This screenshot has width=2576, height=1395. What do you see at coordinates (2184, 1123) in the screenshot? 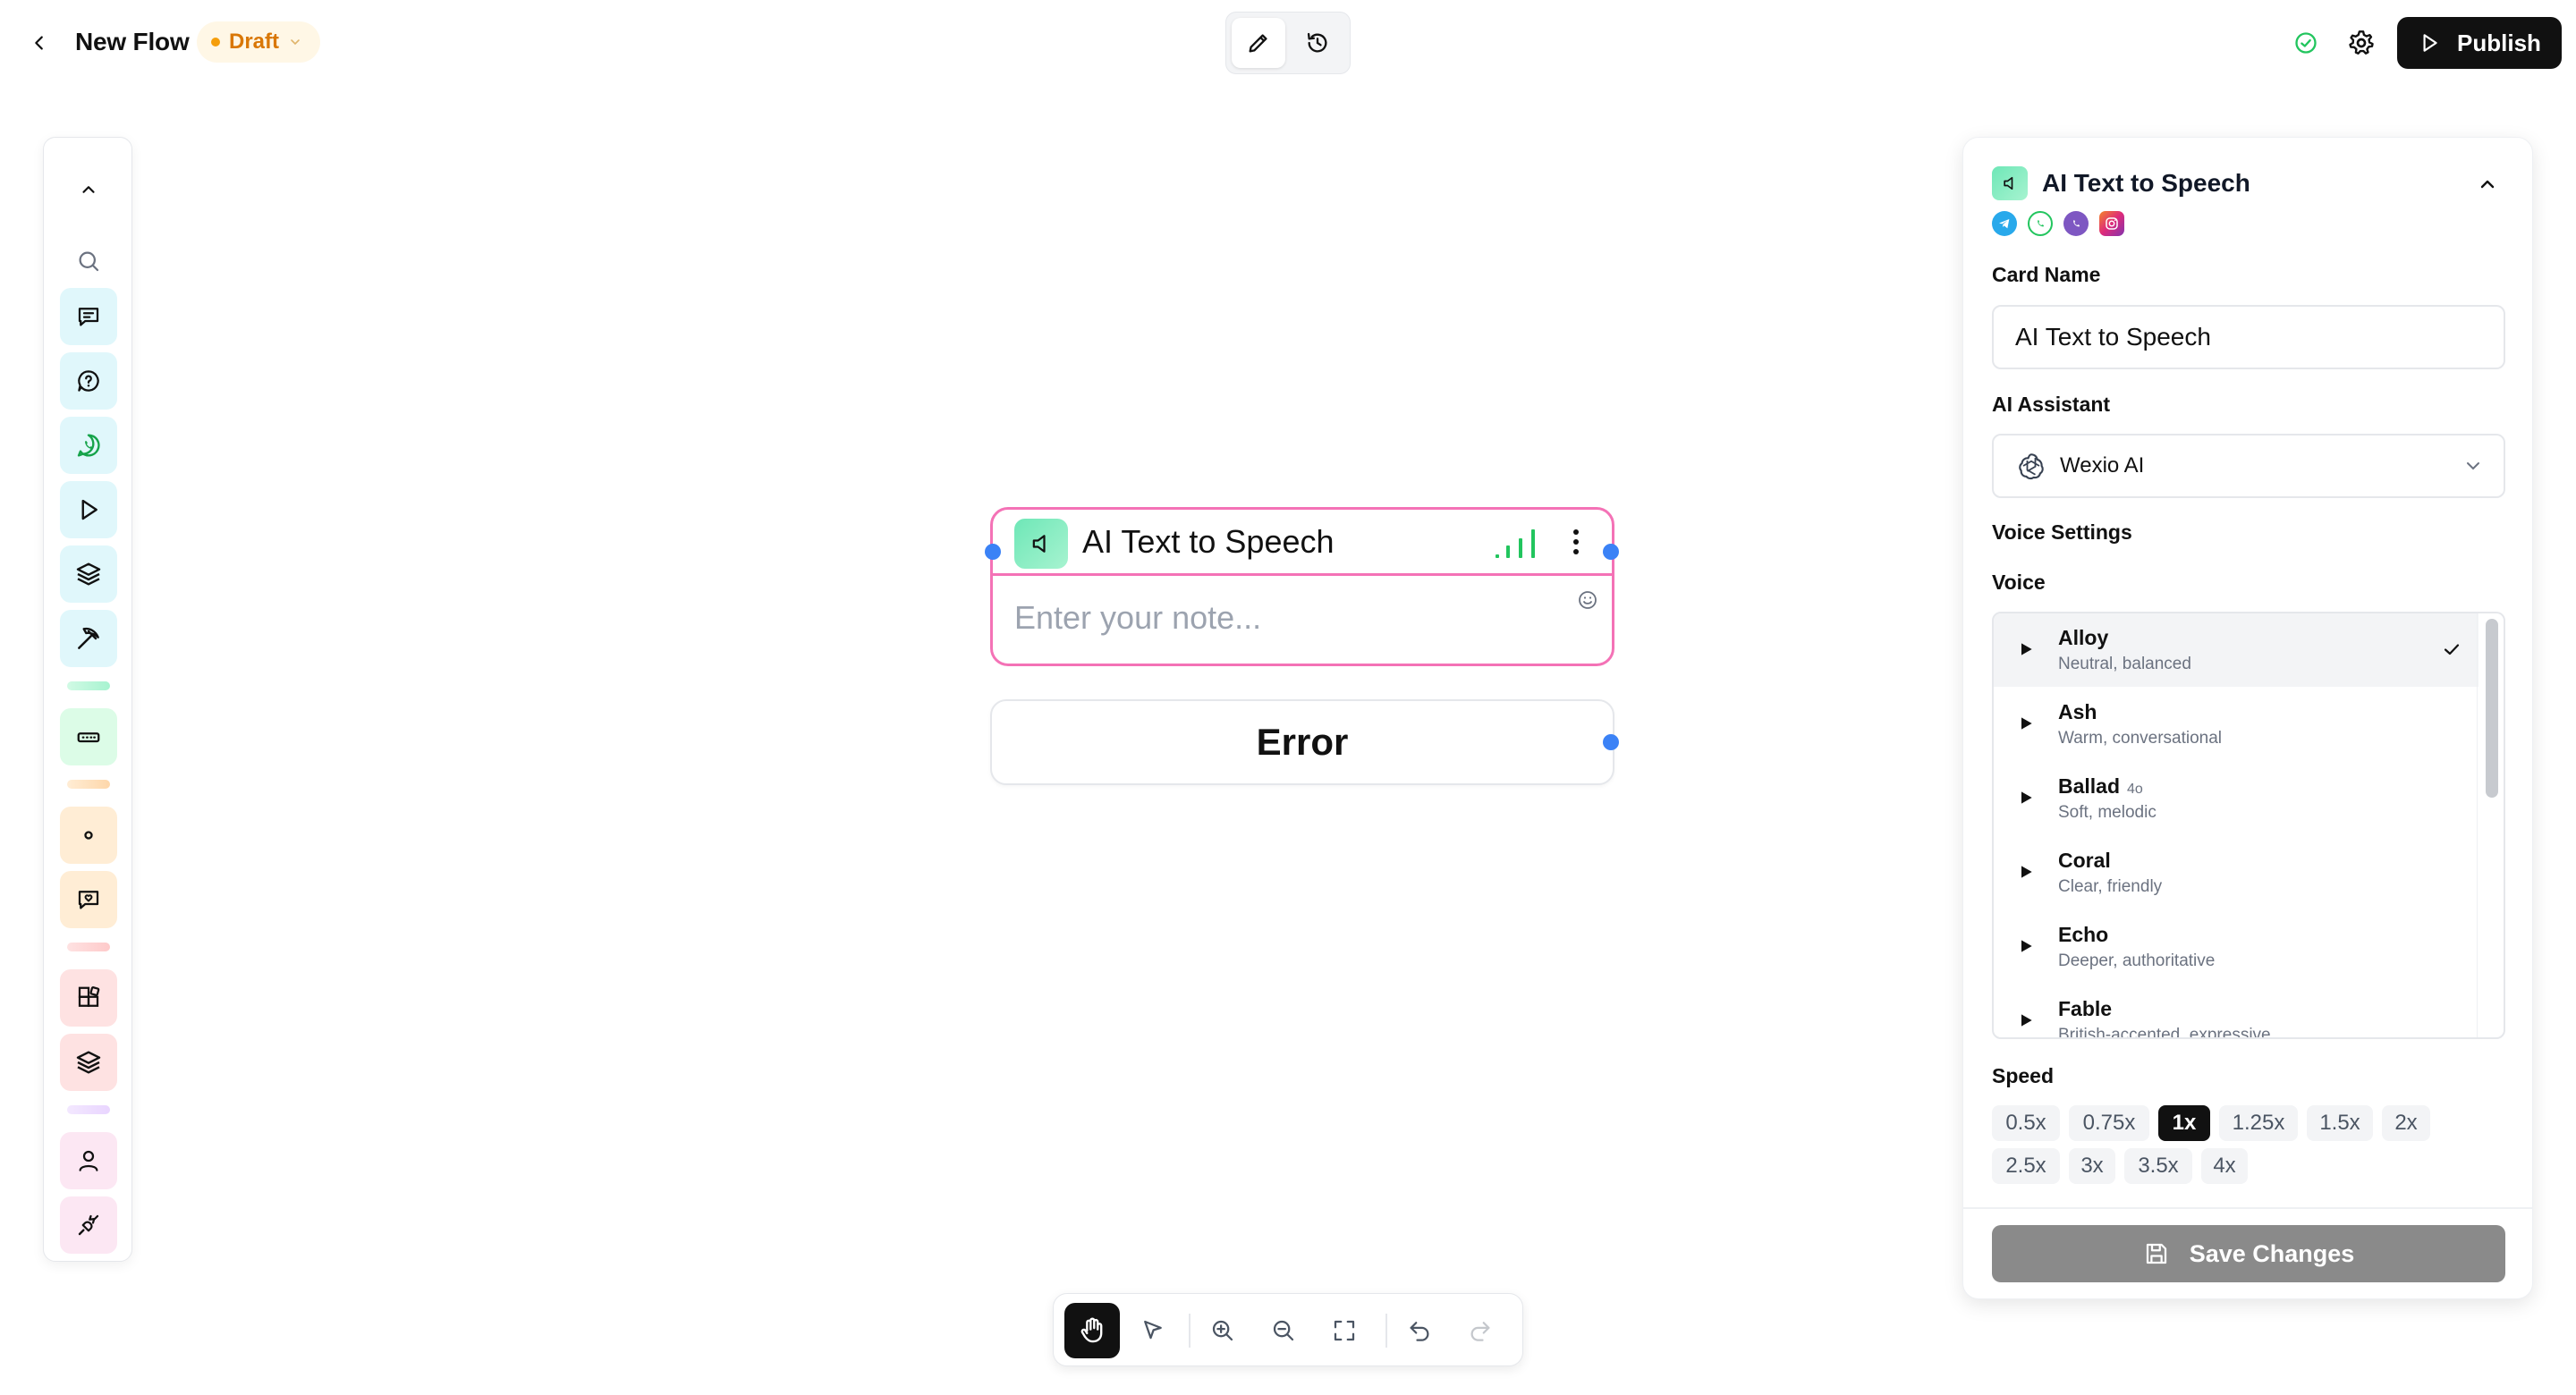
I see `speed-option-selected: 1x` at bounding box center [2184, 1123].